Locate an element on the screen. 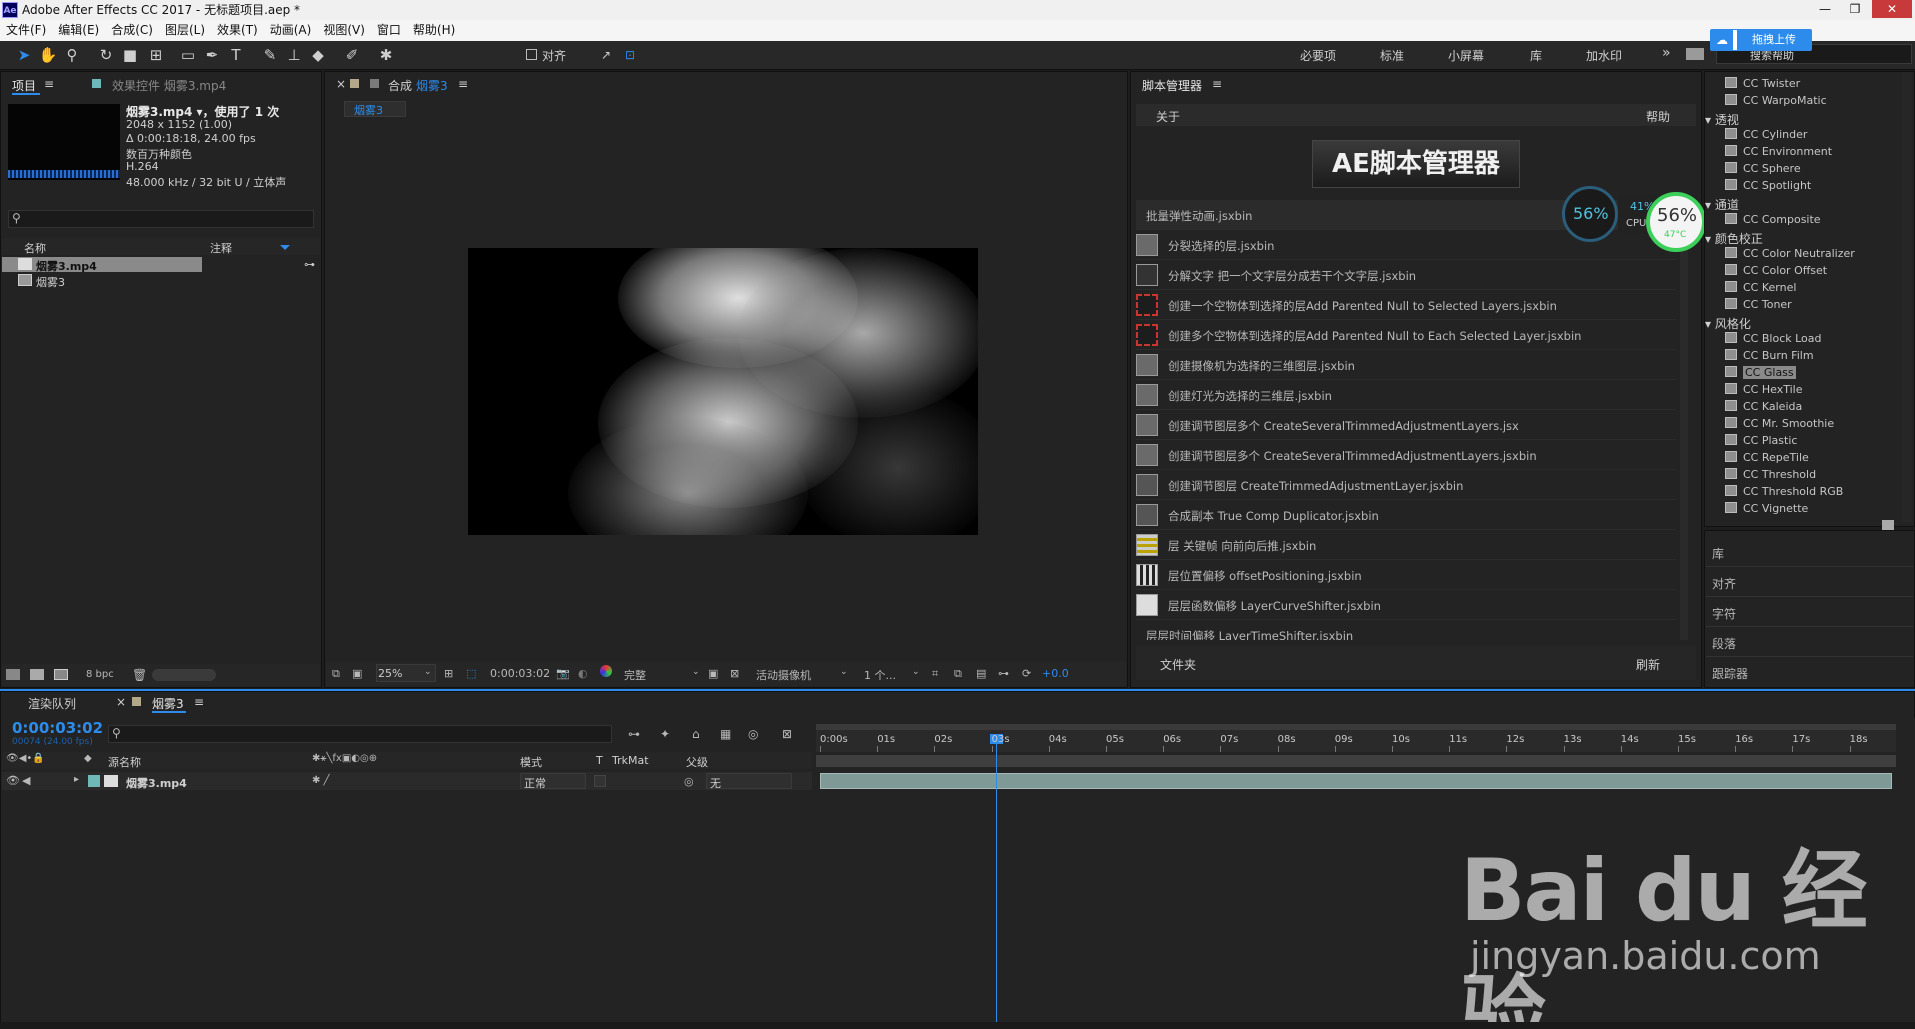 The height and width of the screenshot is (1029, 1915). puppet-tool-icon: ✱ is located at coordinates (386, 55).